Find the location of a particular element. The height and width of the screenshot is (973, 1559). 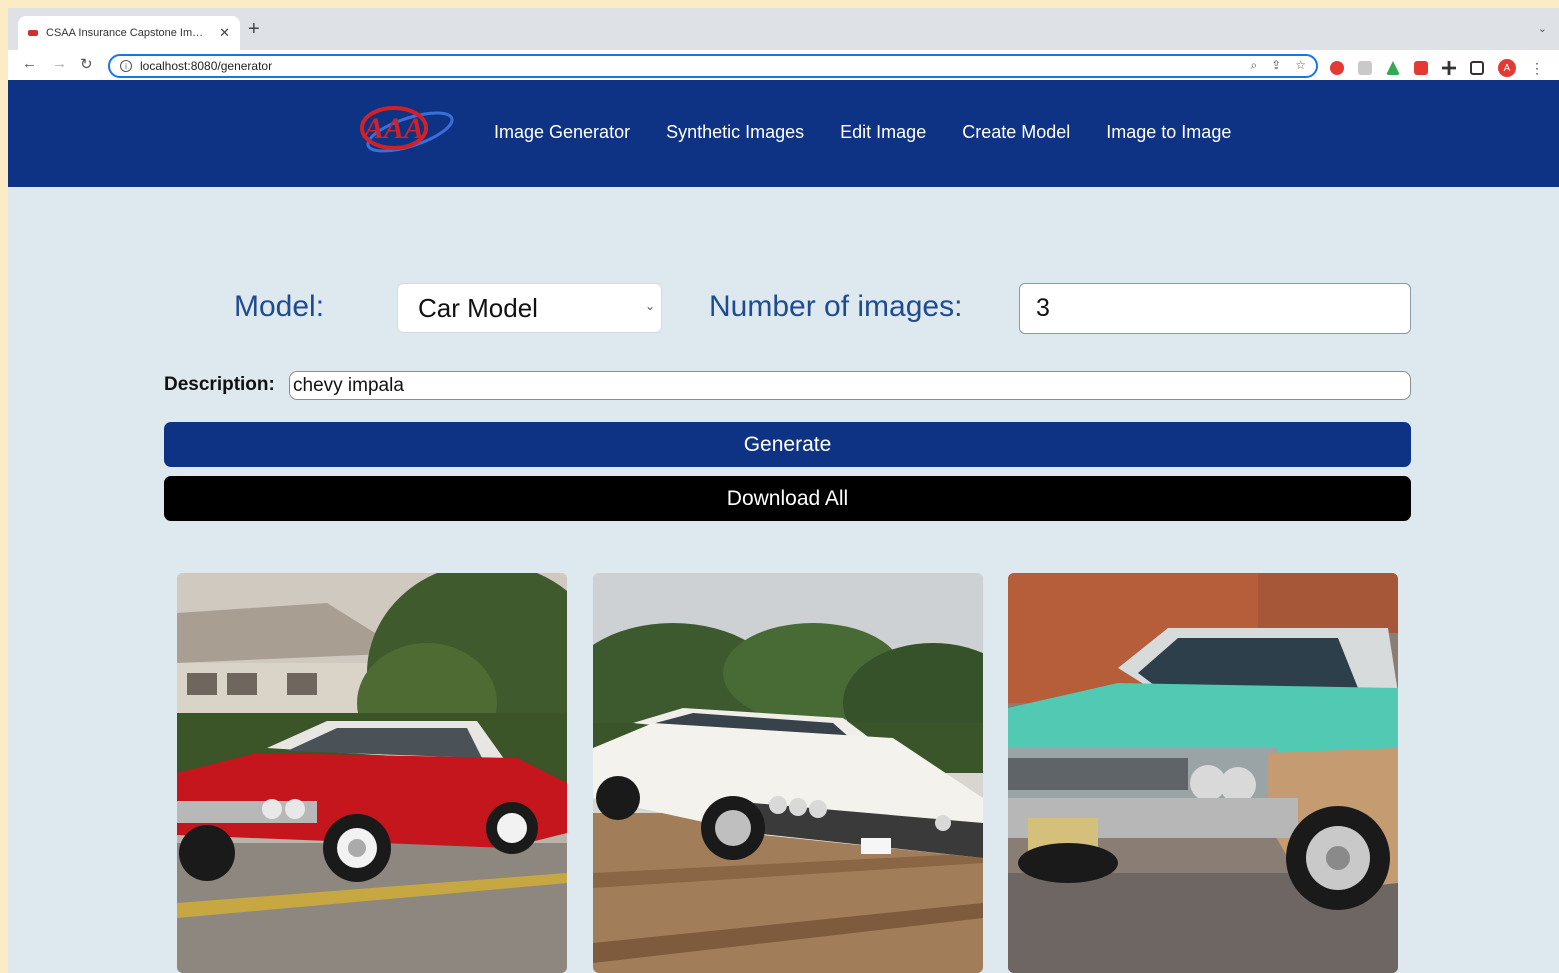

extension-youtube-icon is located at coordinates (1421, 68).